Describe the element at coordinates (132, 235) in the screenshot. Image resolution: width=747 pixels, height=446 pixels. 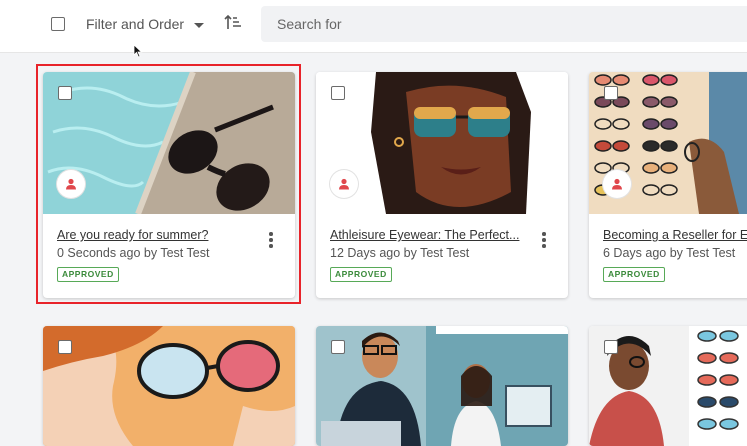
I see `post-title: Are you ready for summer?` at that location.